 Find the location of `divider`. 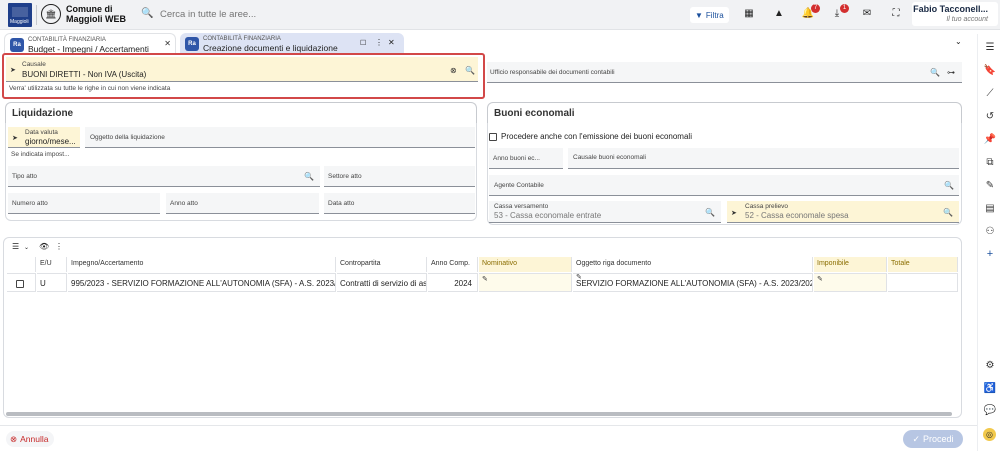

divider is located at coordinates (36, 15).